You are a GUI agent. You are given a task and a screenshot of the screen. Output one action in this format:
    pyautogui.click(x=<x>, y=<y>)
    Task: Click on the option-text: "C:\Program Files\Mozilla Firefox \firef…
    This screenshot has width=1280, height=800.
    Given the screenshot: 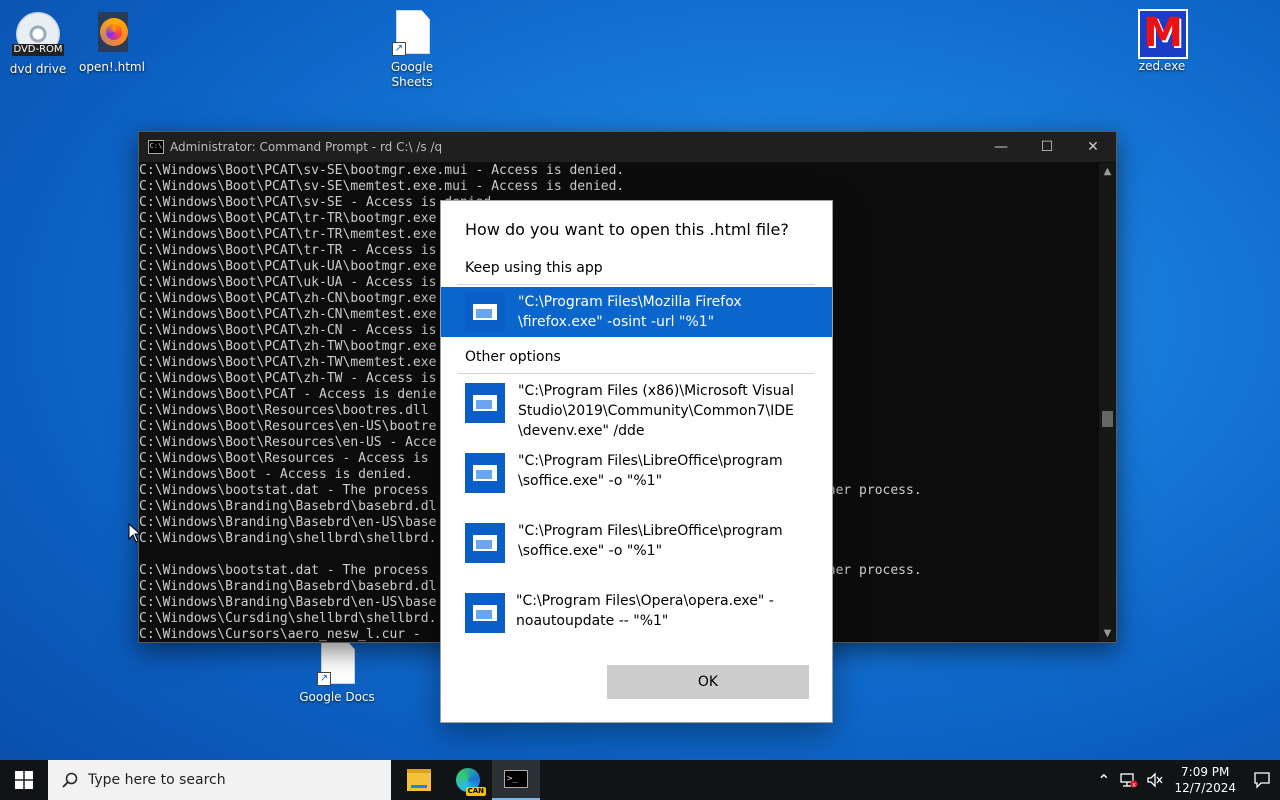 What is the action you would take?
    pyautogui.click(x=630, y=312)
    